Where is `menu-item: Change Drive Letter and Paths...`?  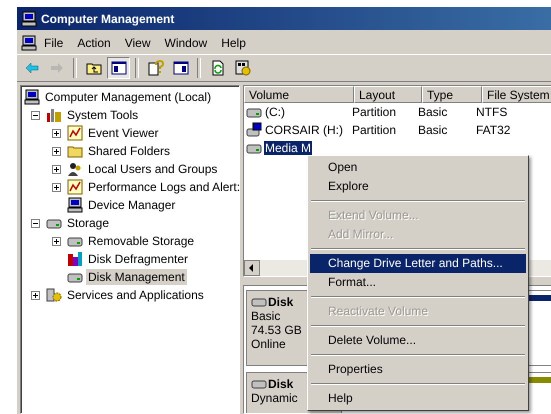
menu-item: Change Drive Letter and Paths... is located at coordinates (418, 263).